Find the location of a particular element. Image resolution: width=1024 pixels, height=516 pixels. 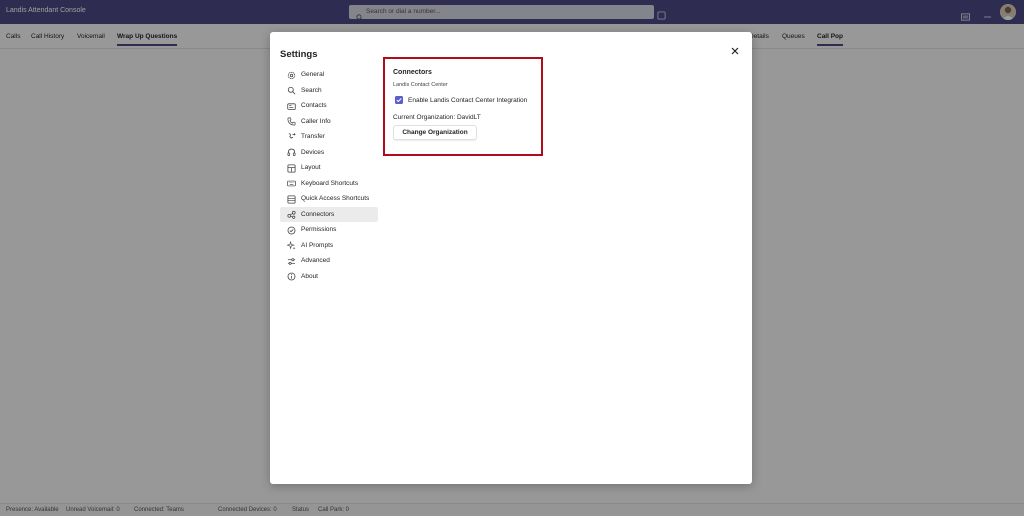

nav-label: Connectors is located at coordinates (318, 214).